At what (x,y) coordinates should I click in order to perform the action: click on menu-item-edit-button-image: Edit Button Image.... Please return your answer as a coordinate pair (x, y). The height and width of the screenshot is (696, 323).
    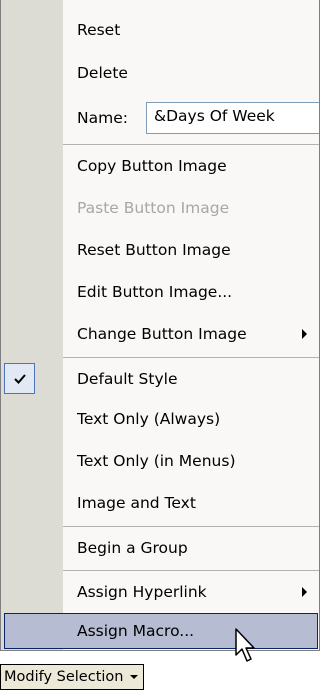
    Looking at the image, I should click on (191, 292).